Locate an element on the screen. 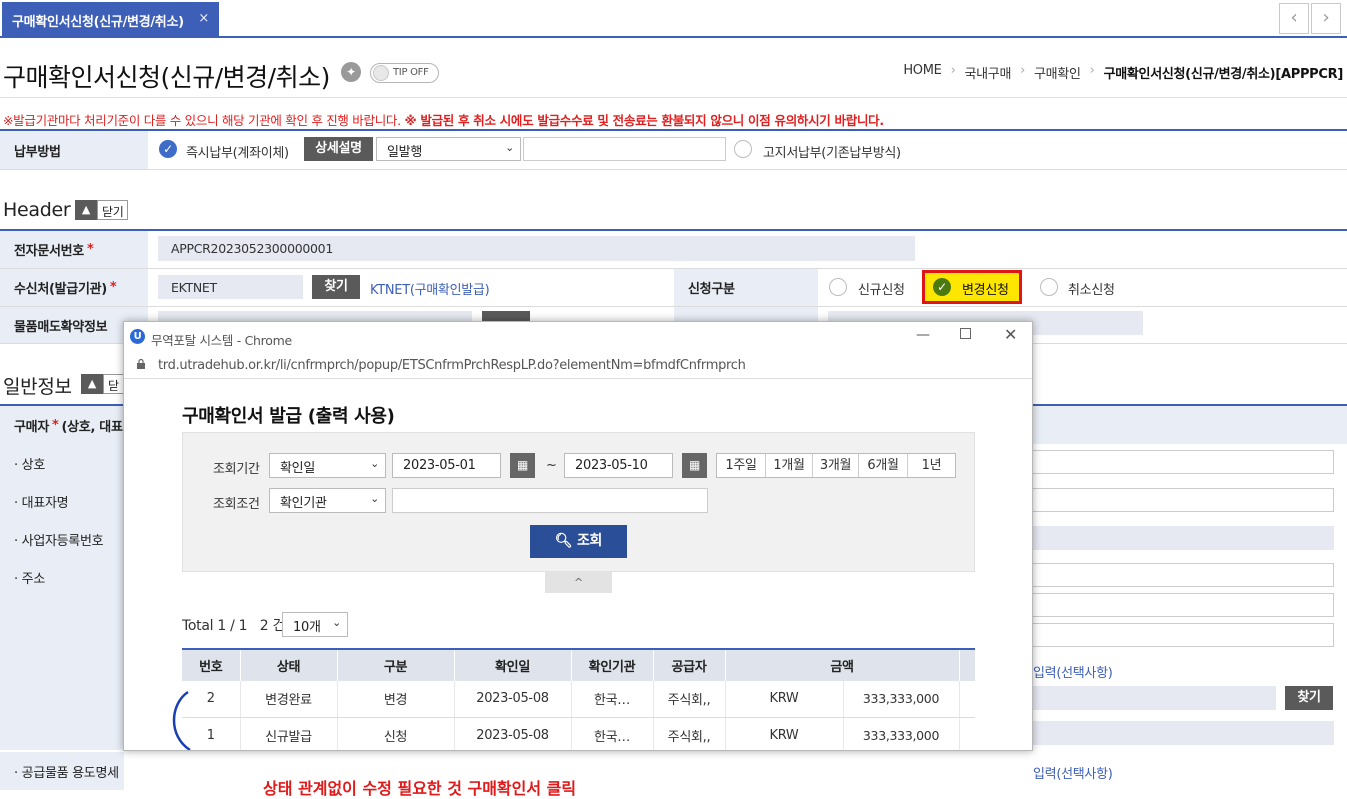  minimize-icon: — is located at coordinates (923, 335).